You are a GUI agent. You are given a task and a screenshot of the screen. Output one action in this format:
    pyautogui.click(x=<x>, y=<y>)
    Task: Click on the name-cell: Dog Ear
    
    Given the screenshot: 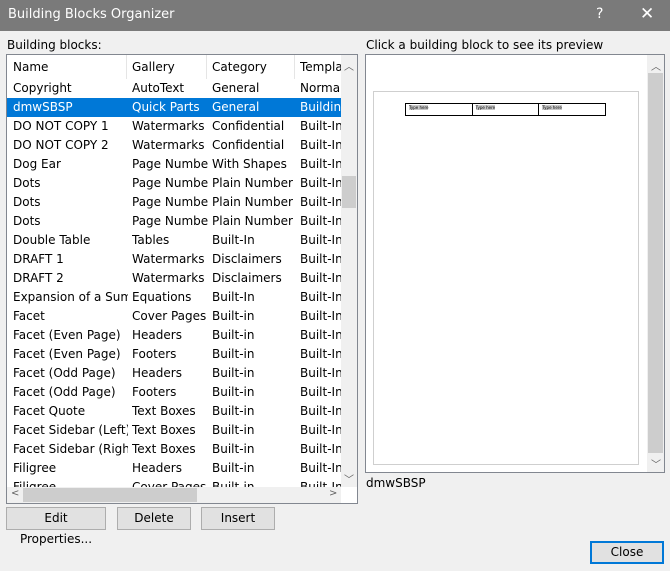 What is the action you would take?
    pyautogui.click(x=37, y=164)
    